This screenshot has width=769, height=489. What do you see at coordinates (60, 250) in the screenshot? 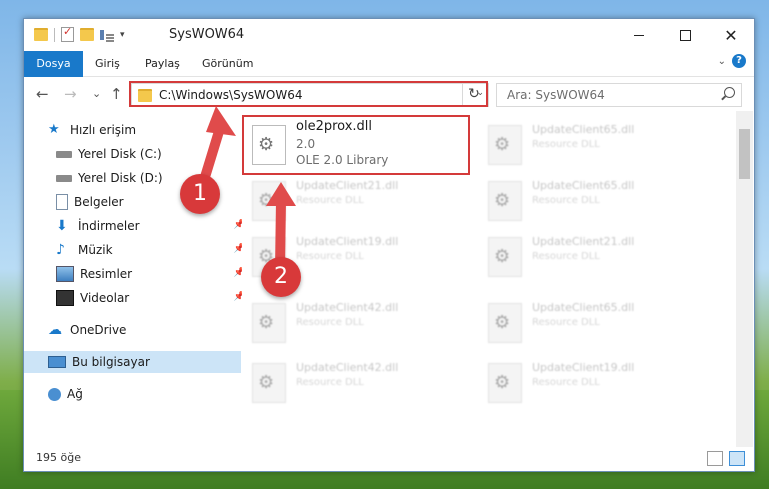
I see `music-icon: ♪` at bounding box center [60, 250].